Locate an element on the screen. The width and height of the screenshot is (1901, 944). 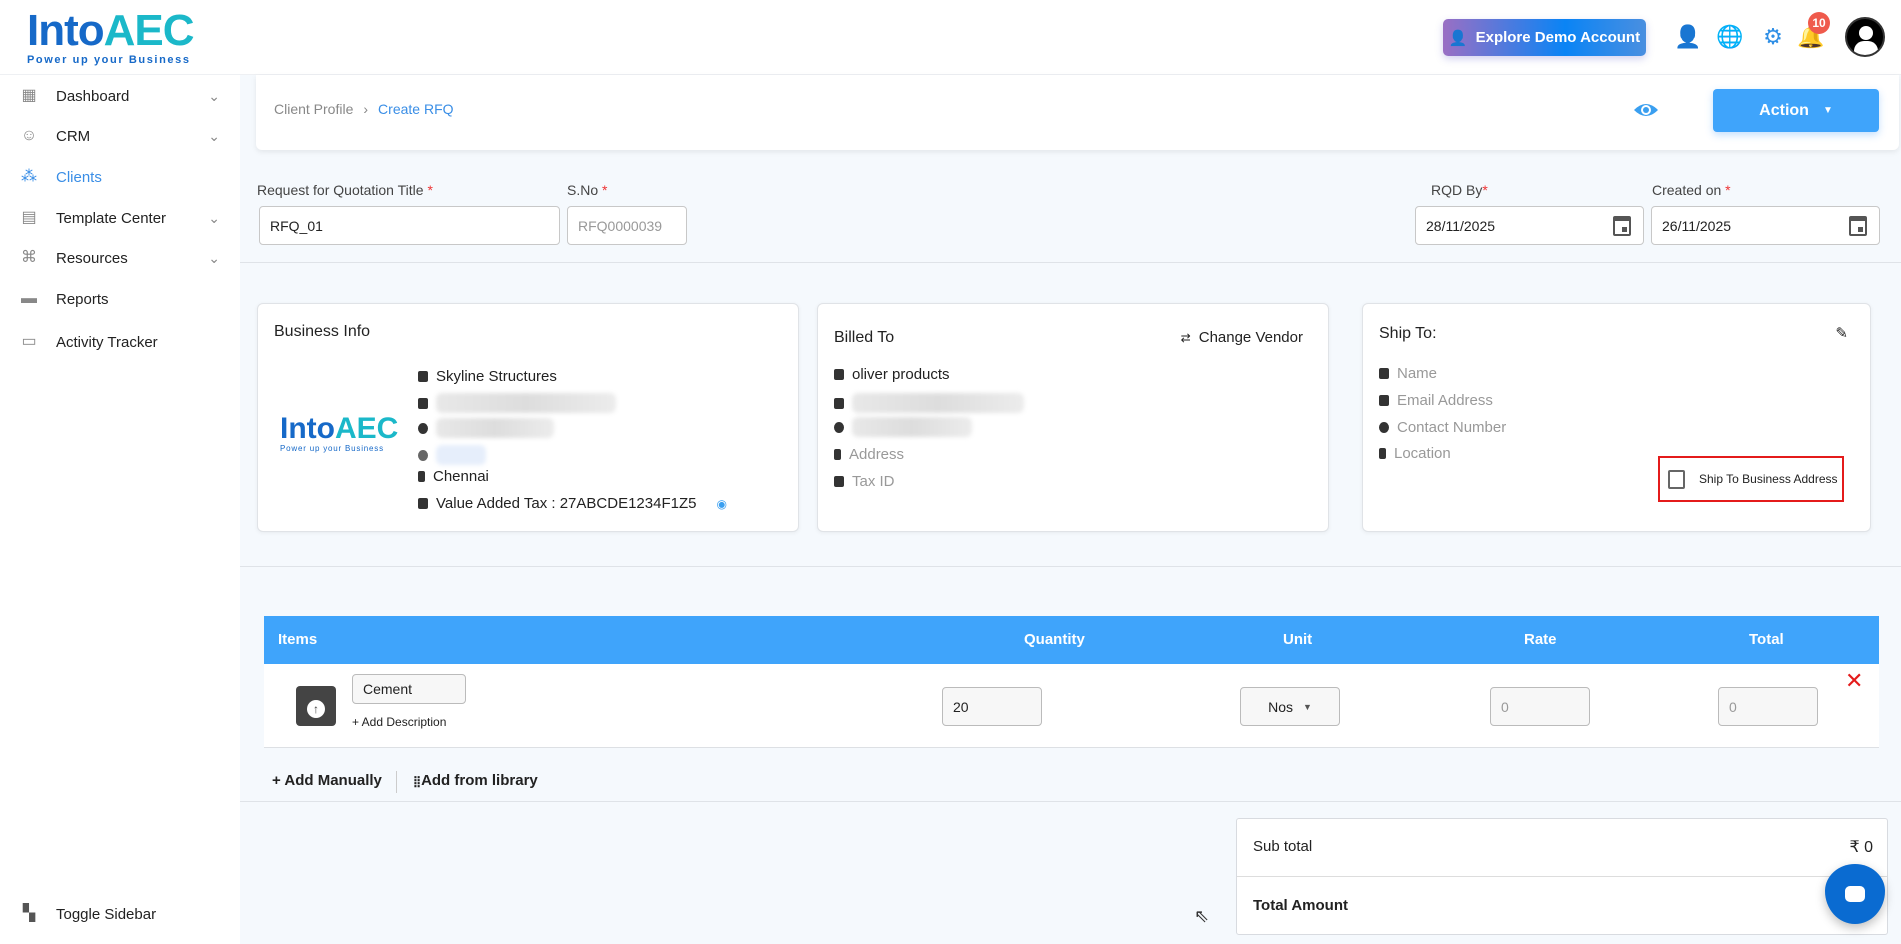
add-from-library-label: Add from library is located at coordinates (479, 780).